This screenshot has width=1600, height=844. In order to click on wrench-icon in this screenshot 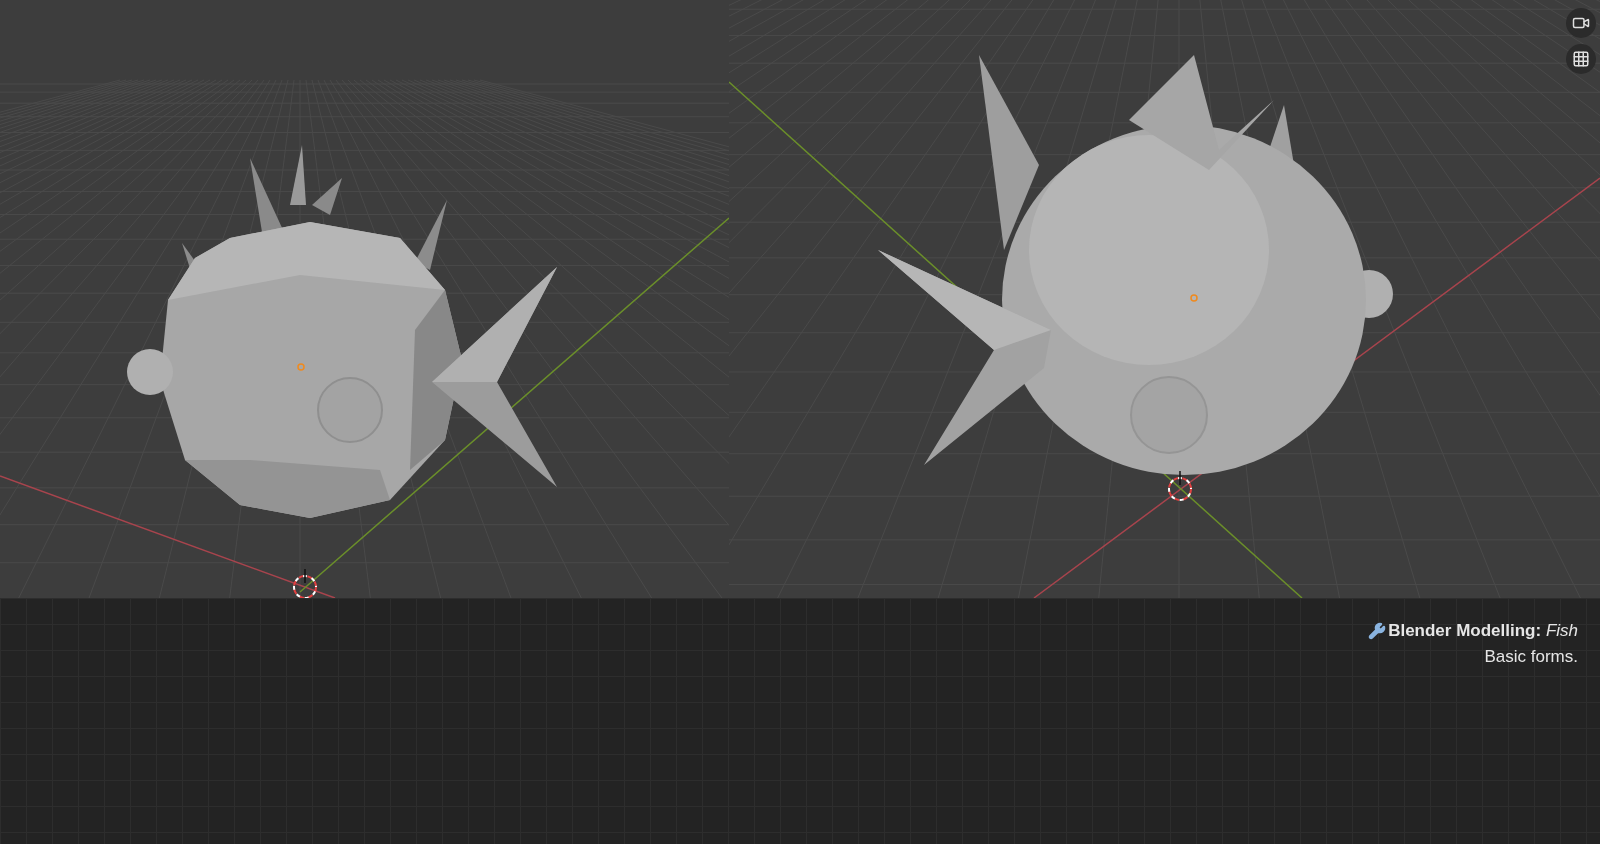, I will do `click(1377, 630)`.